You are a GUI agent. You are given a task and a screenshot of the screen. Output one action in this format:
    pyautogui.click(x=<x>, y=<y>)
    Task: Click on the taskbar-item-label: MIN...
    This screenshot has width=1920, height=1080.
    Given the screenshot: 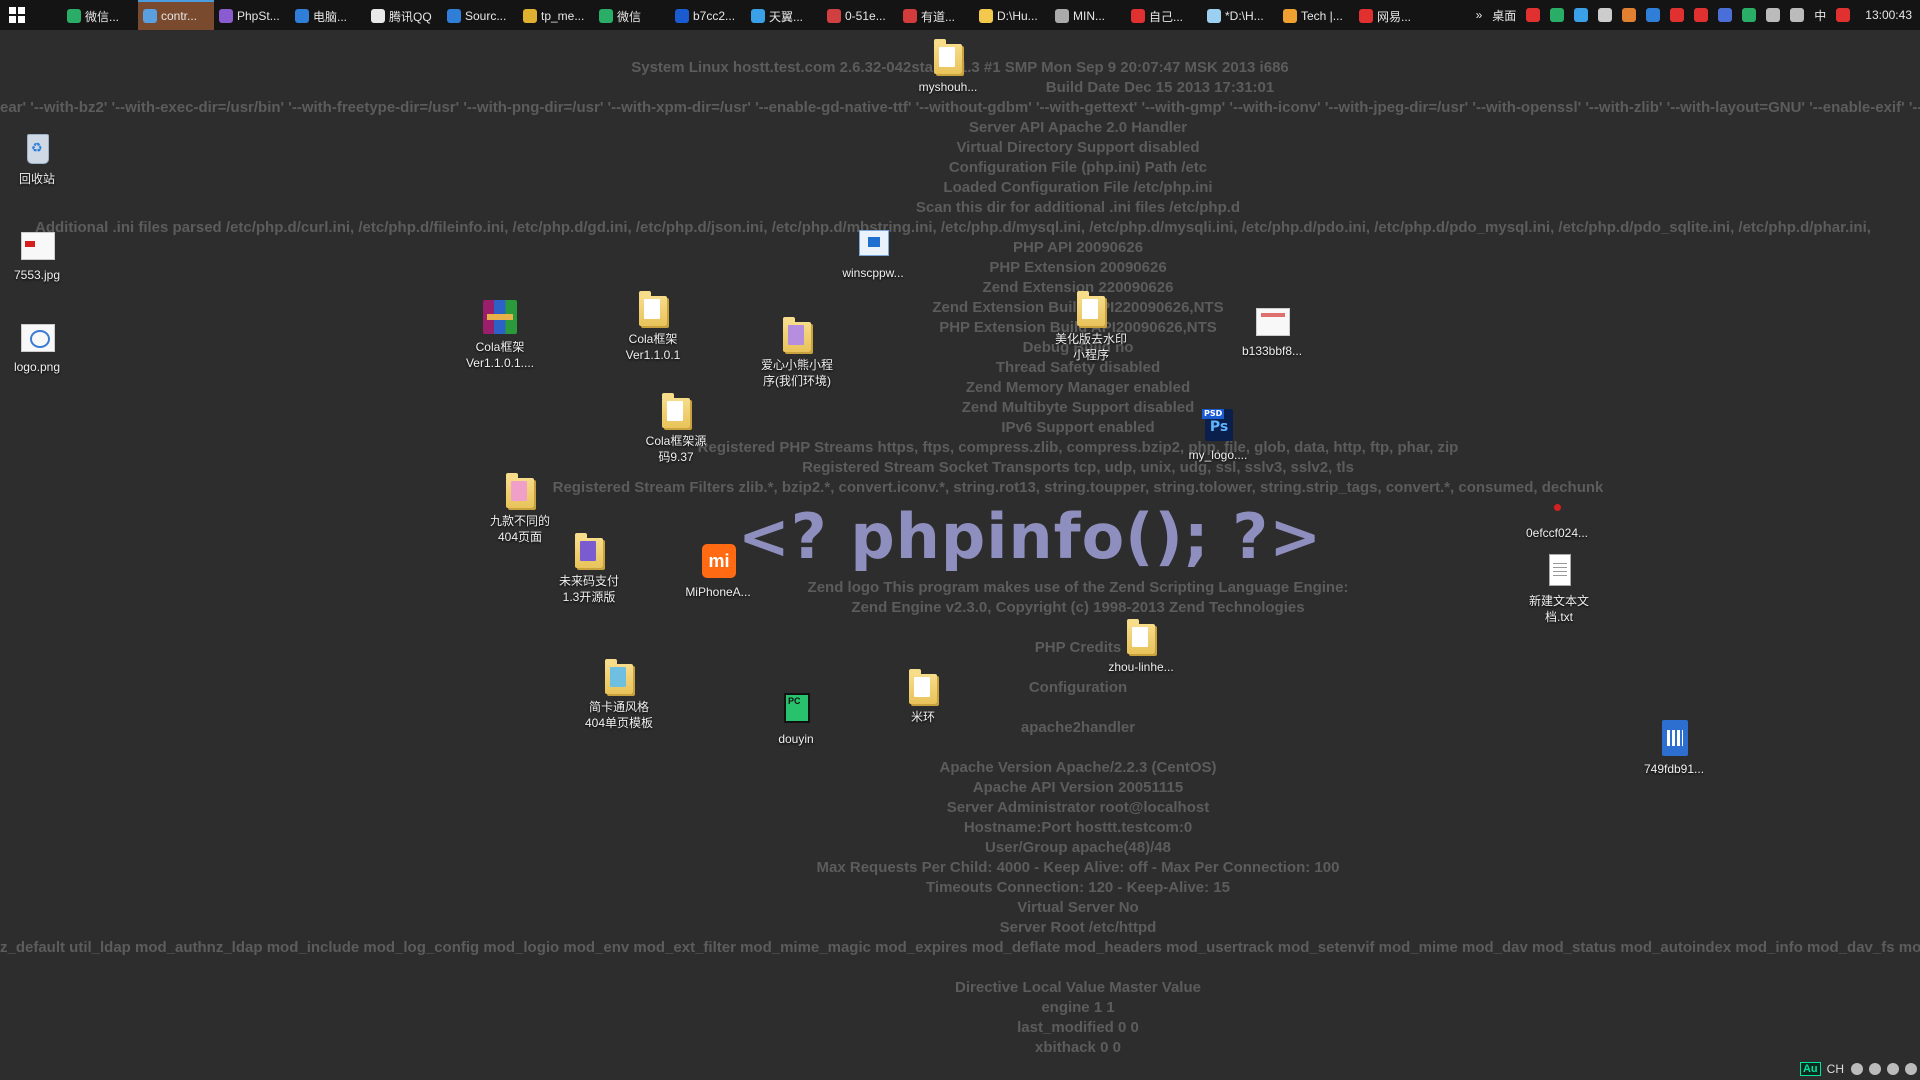 What is the action you would take?
    pyautogui.click(x=1089, y=16)
    